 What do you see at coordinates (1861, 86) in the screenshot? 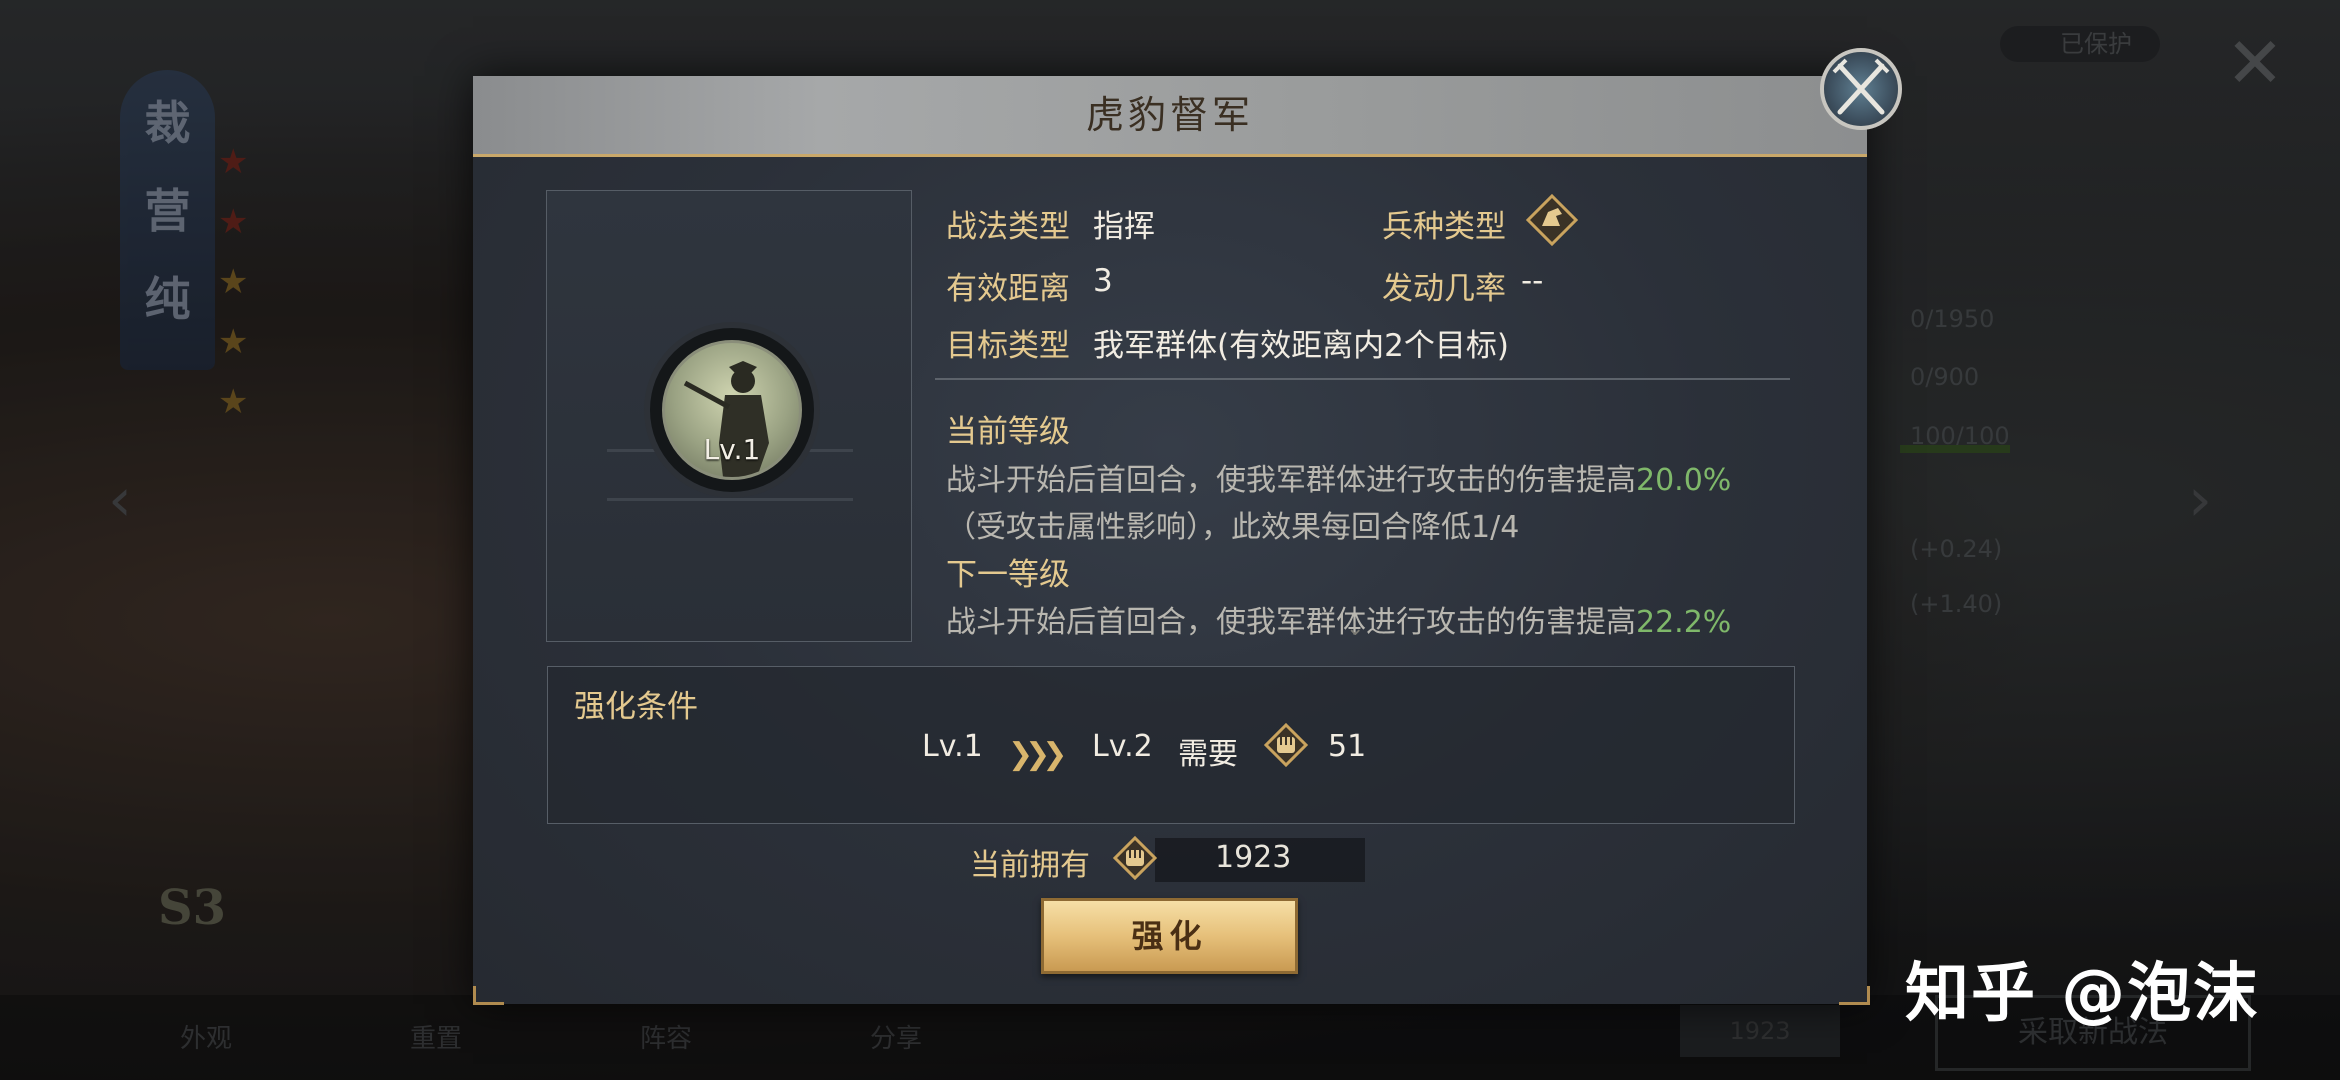
I see `crossed-swords-icon` at bounding box center [1861, 86].